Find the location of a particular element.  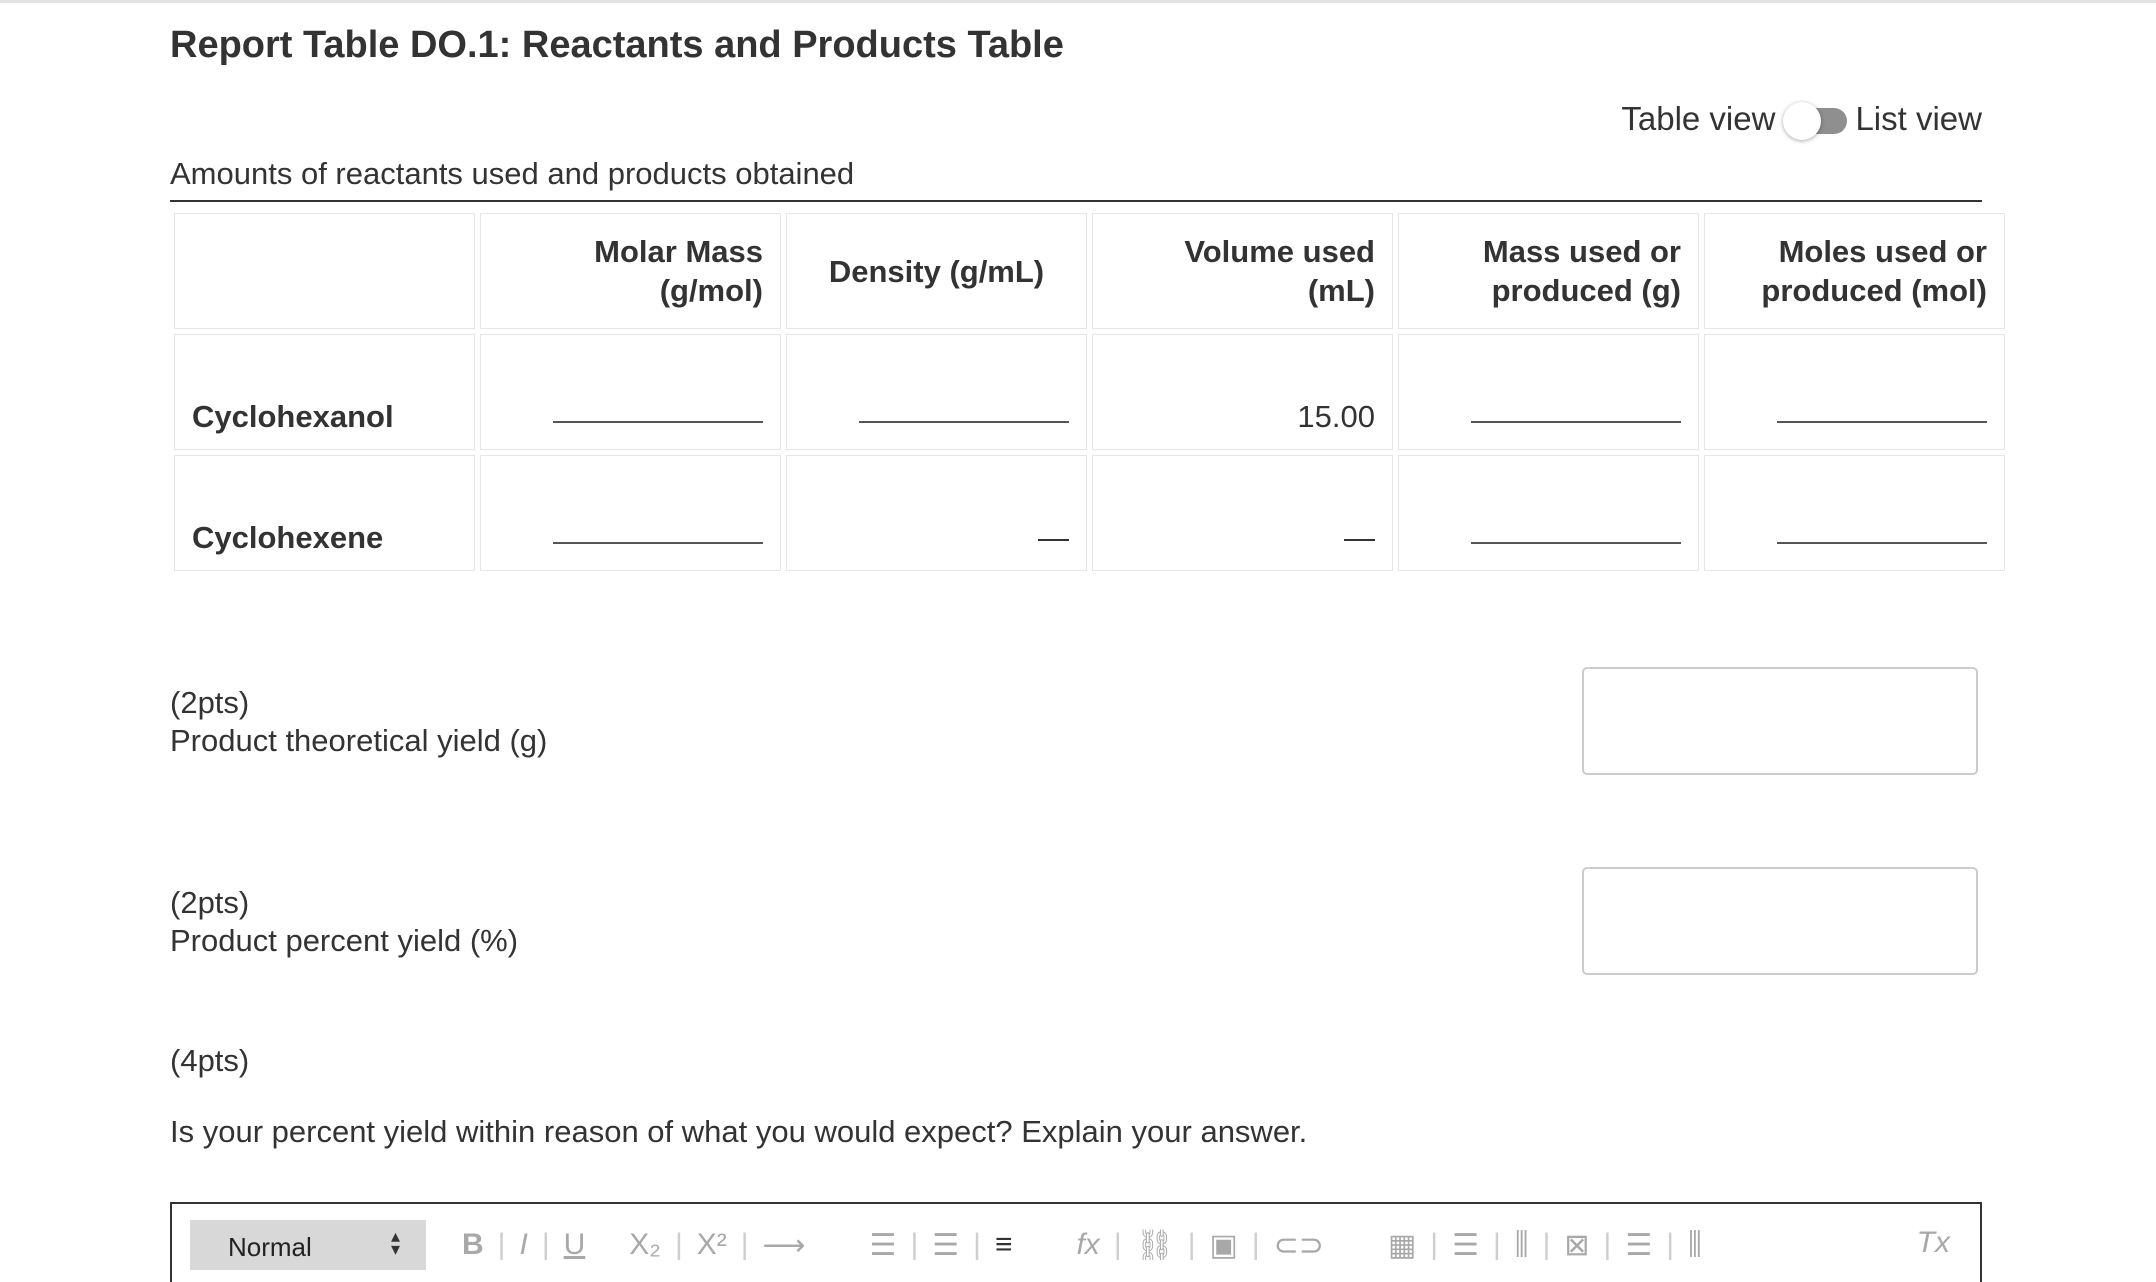

cyclohexene-molar-mass-input is located at coordinates (658, 533).